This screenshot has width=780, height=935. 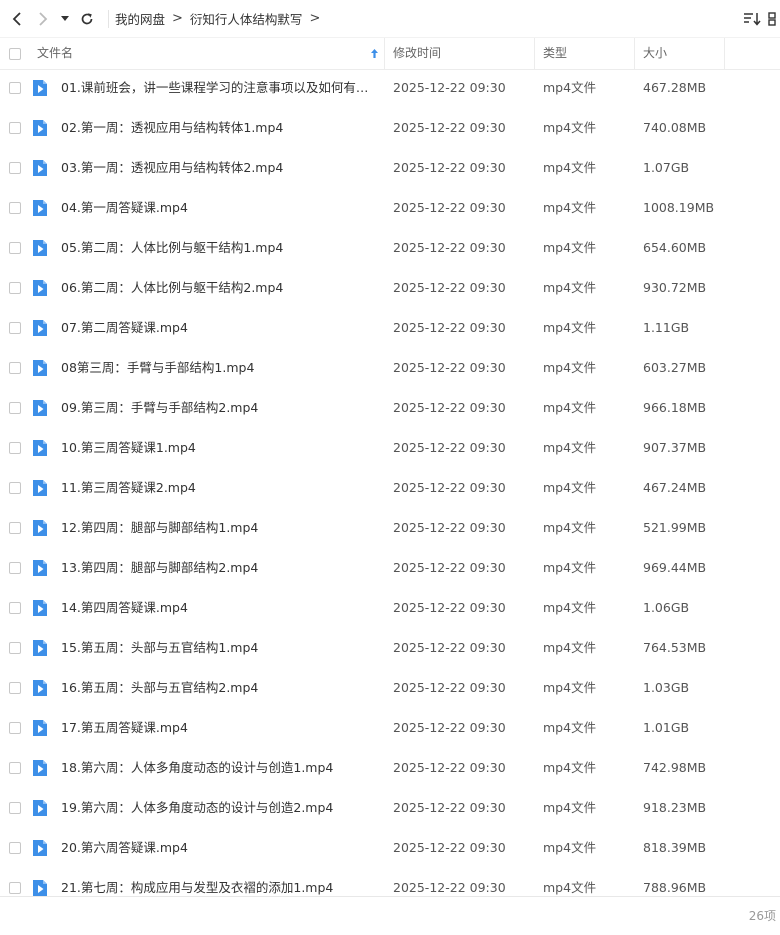 I want to click on view-tools, so click(x=759, y=18).